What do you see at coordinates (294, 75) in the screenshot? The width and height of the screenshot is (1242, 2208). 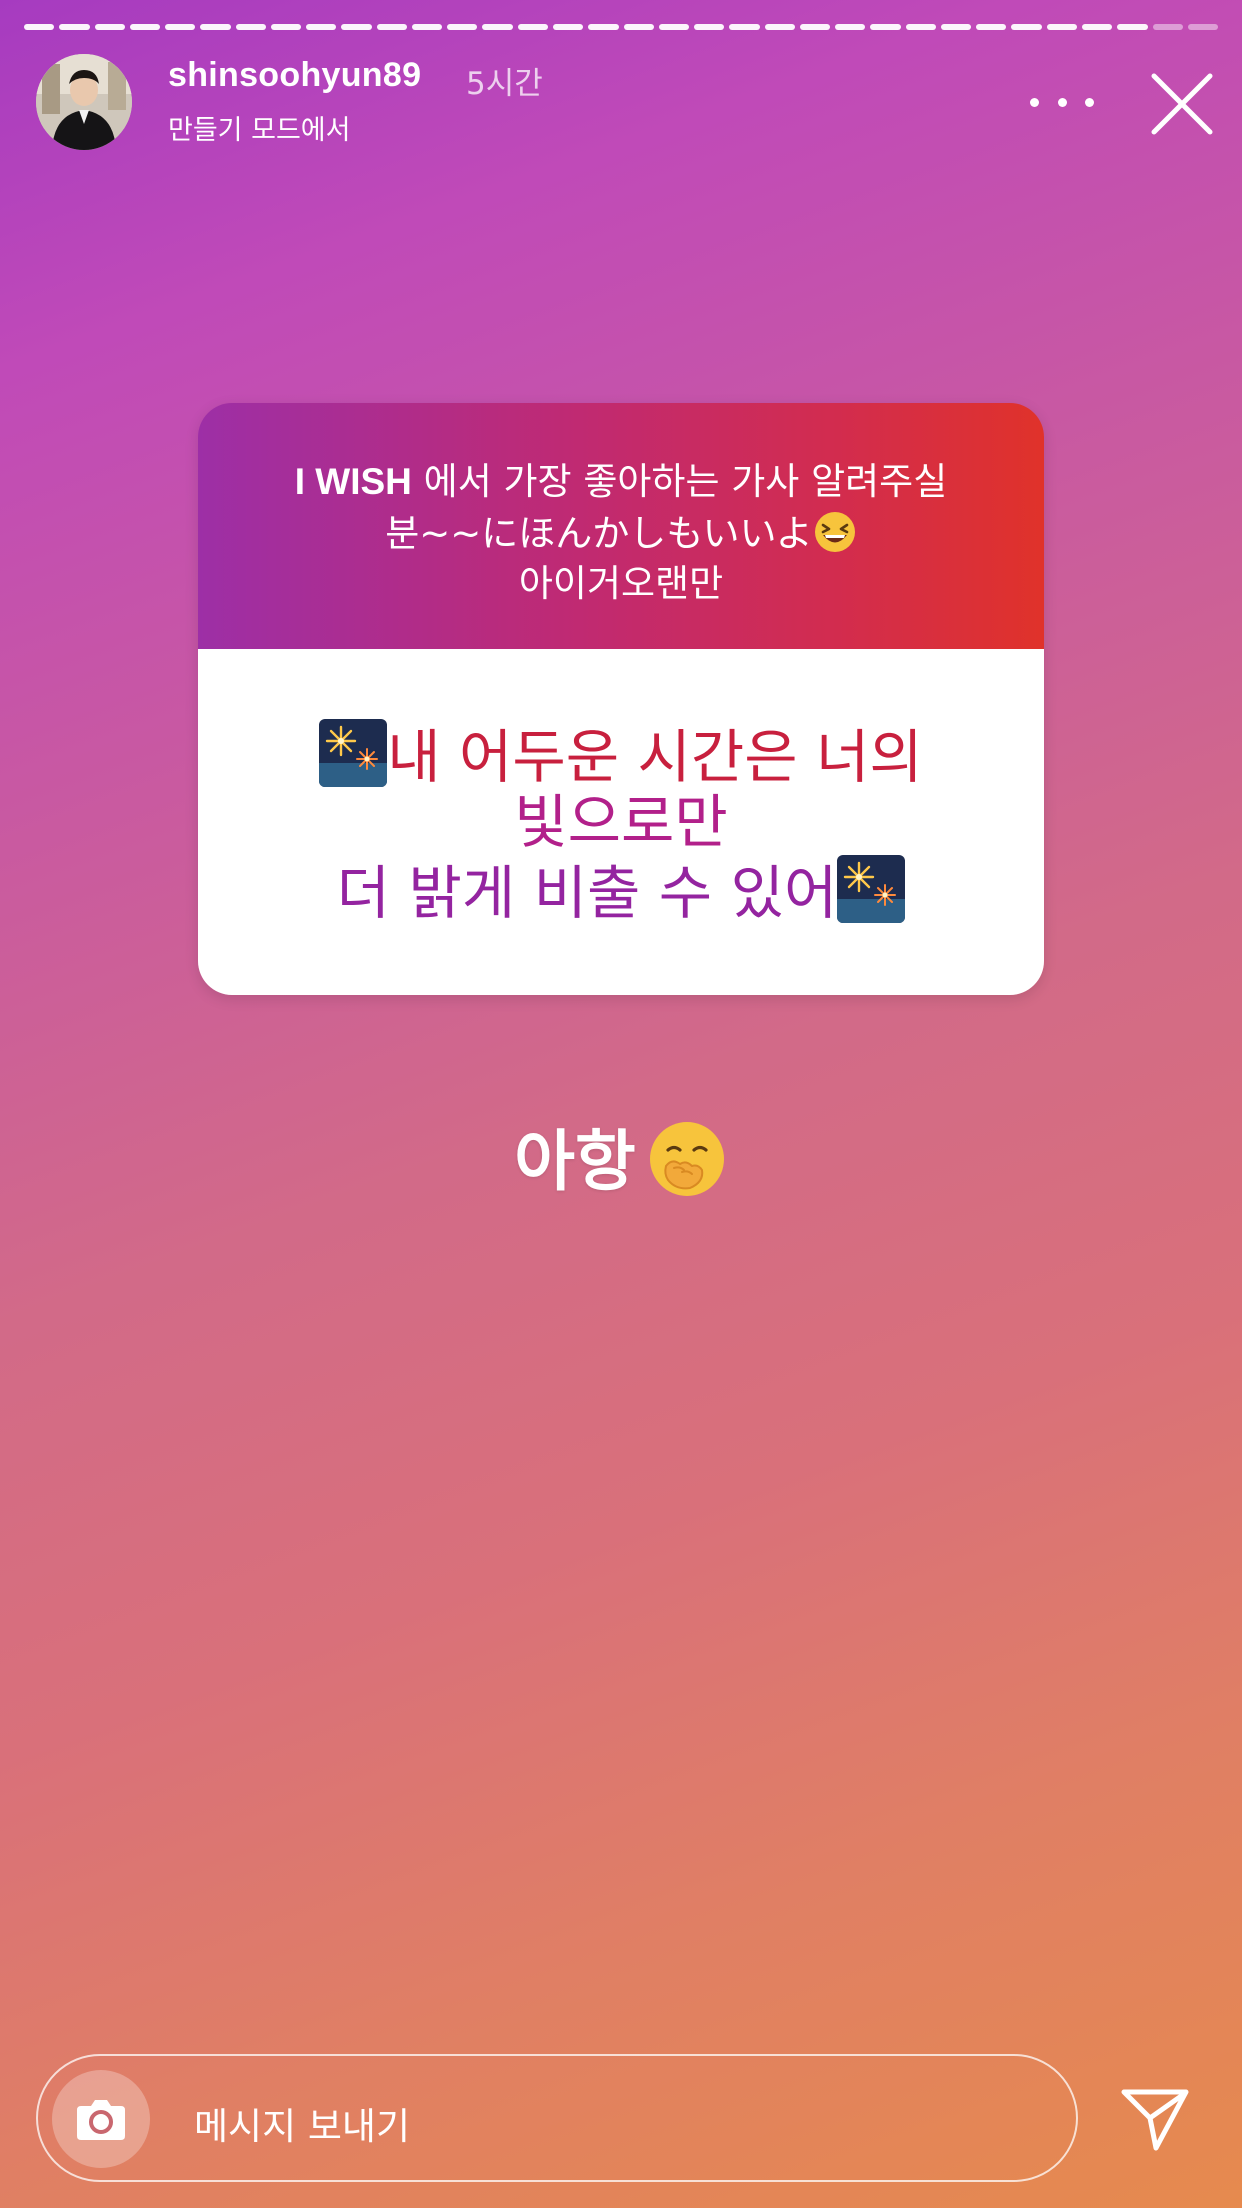 I see `story-username: shinsoohyun89` at bounding box center [294, 75].